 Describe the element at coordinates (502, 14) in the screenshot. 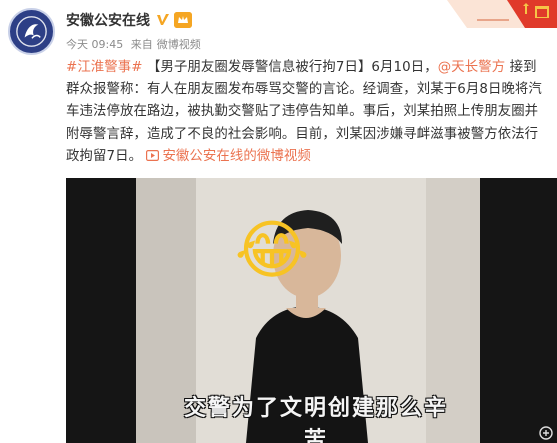

I see `banner-flag` at that location.